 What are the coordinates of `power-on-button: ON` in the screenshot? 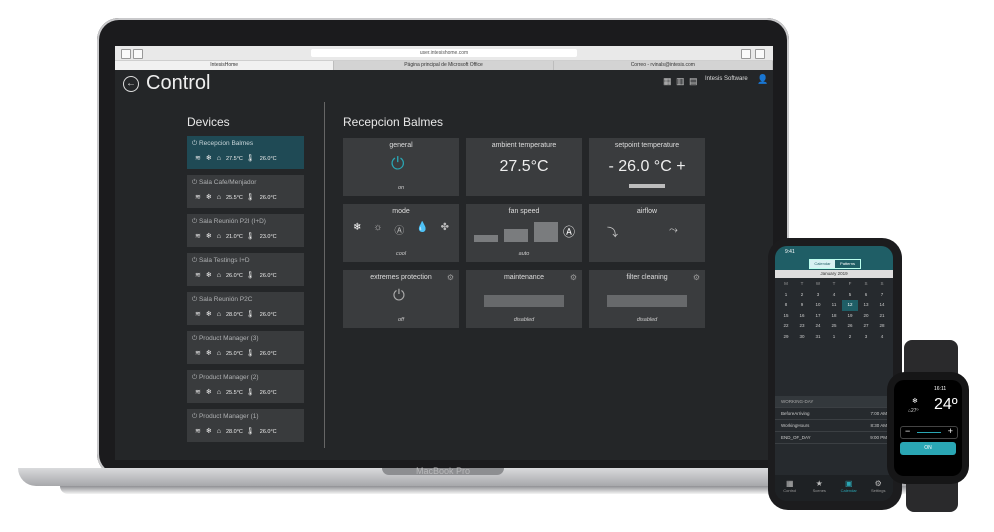 It's located at (928, 448).